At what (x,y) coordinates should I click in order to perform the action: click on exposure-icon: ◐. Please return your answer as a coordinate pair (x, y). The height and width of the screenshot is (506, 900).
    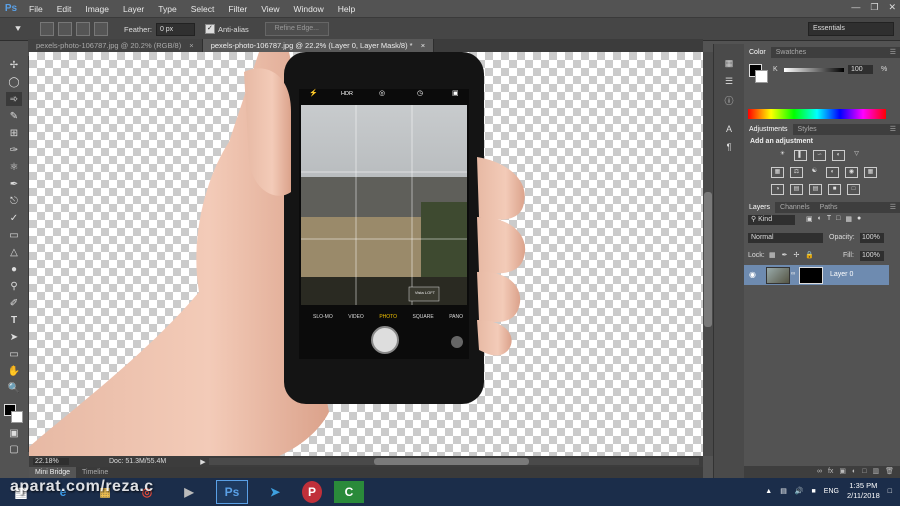
    Looking at the image, I should click on (838, 155).